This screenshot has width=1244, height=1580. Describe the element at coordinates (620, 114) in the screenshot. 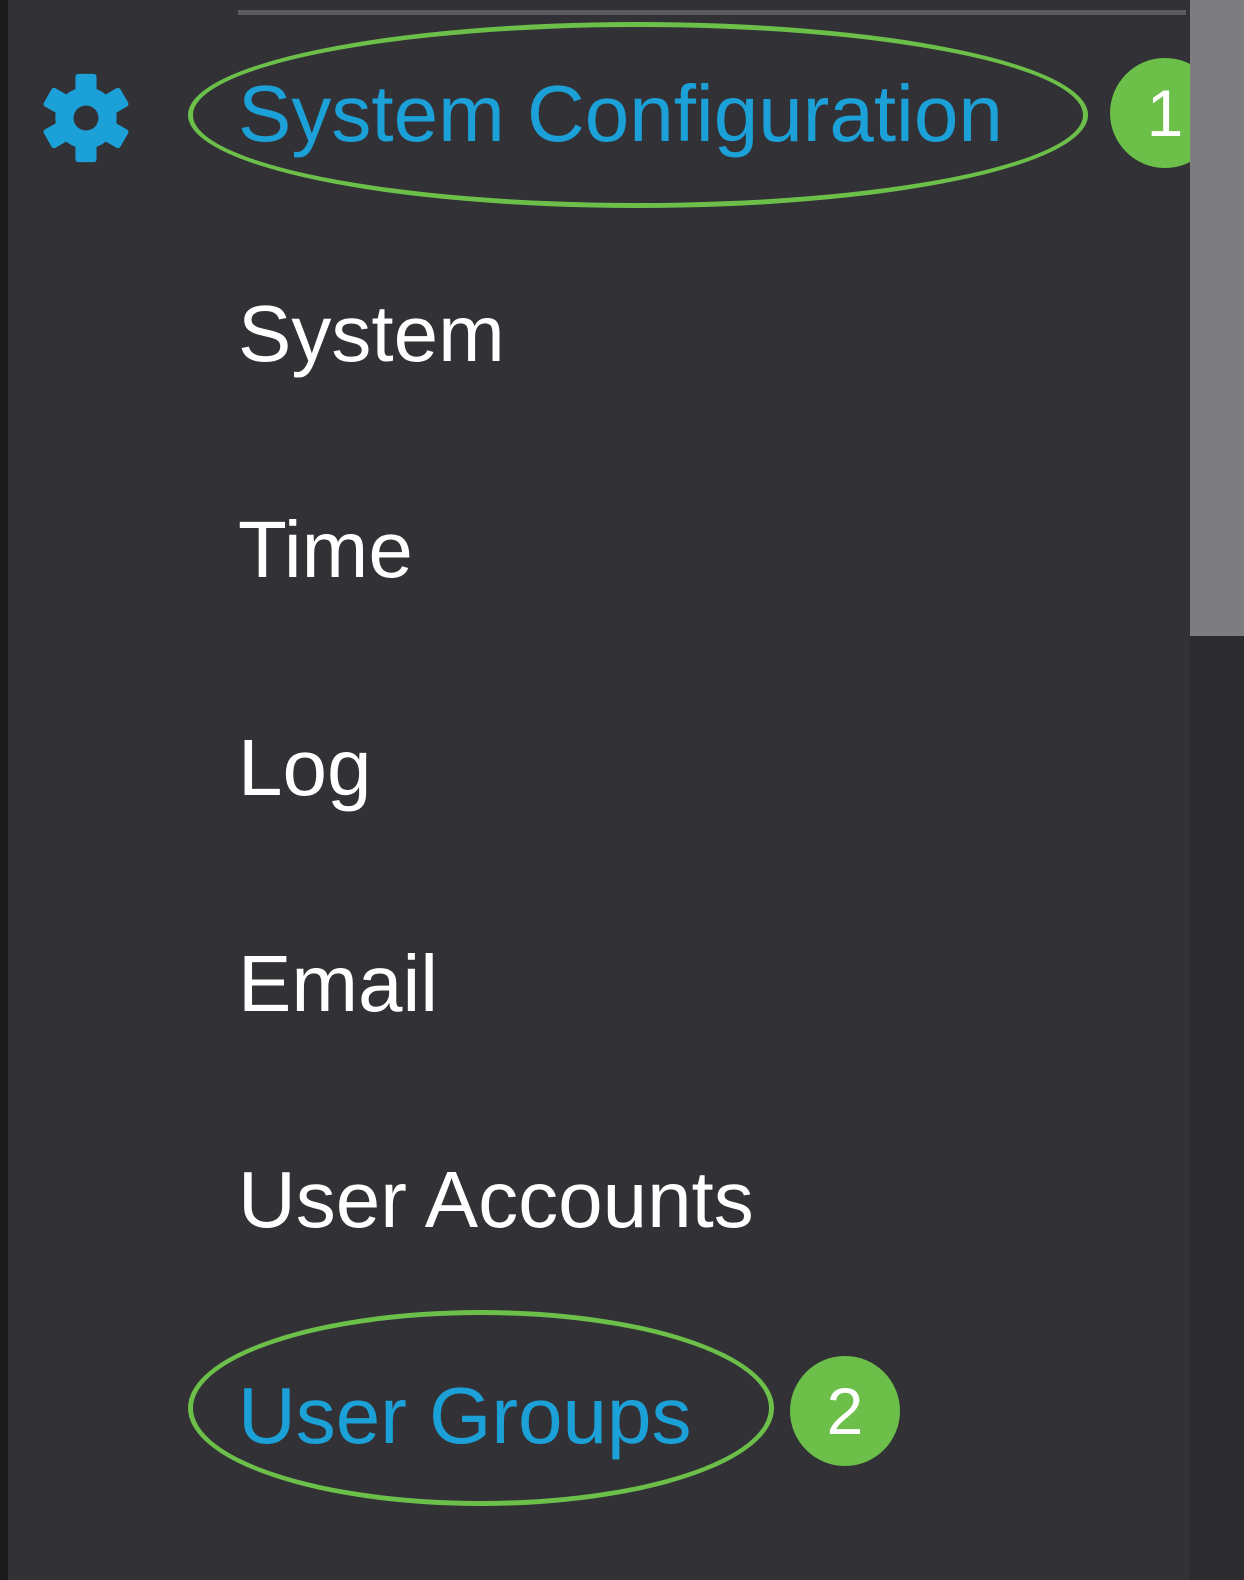

I see `menu-item-system-configuration: System Configuration` at that location.